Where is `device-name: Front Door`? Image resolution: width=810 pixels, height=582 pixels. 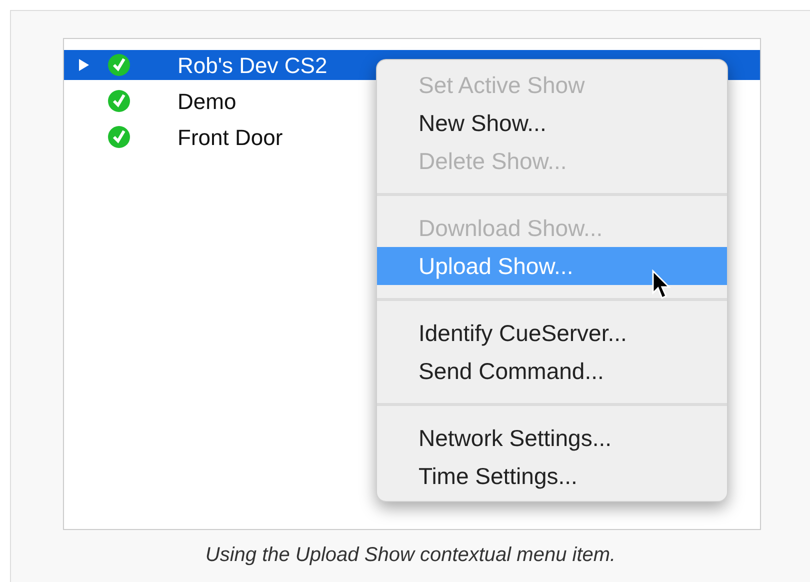 device-name: Front Door is located at coordinates (231, 138).